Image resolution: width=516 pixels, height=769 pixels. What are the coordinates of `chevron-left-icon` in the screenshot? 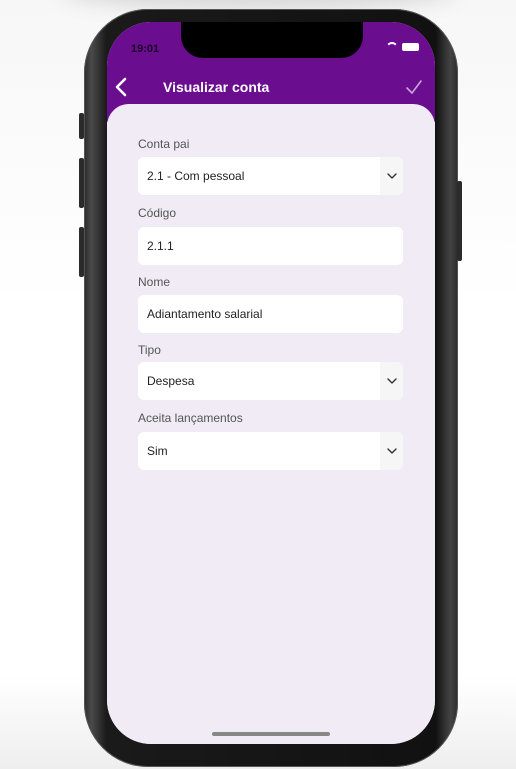 It's located at (121, 87).